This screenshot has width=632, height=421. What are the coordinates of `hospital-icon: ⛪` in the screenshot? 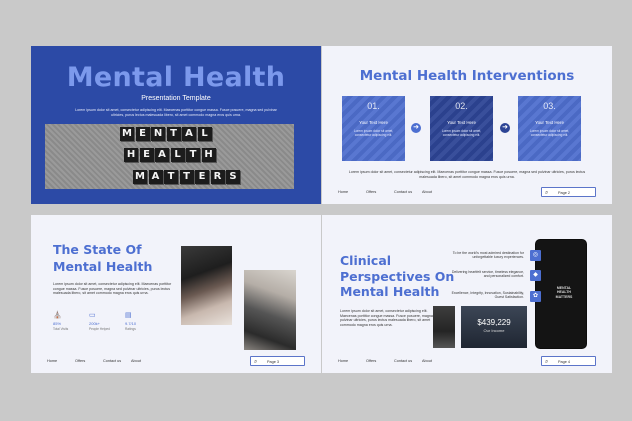 It's located at (57, 315).